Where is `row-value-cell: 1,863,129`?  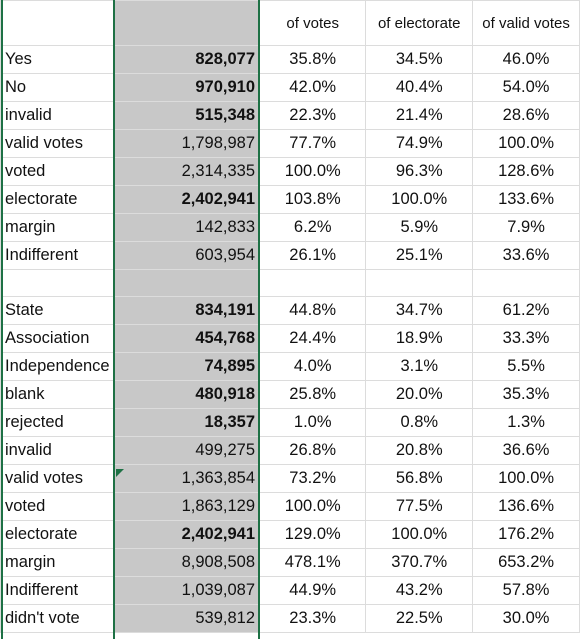 row-value-cell: 1,863,129 is located at coordinates (187, 506).